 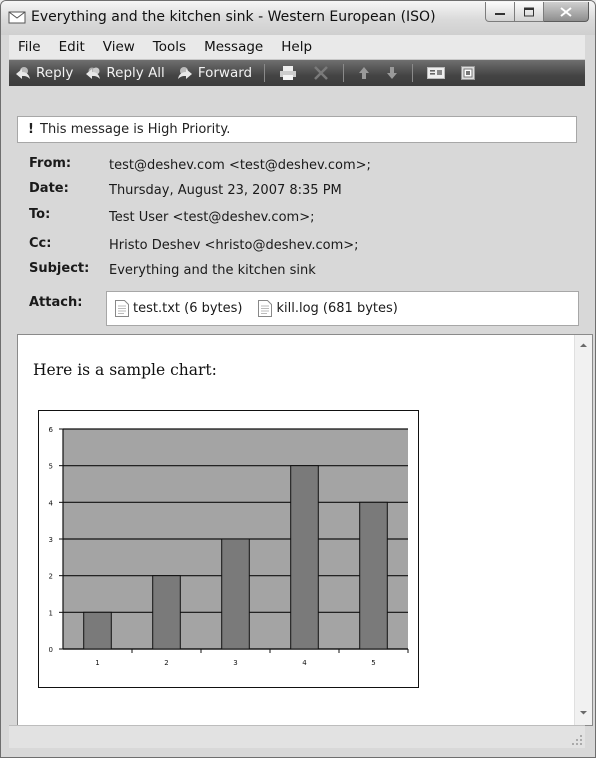 I want to click on y-tick-label: 3, so click(x=51, y=540).